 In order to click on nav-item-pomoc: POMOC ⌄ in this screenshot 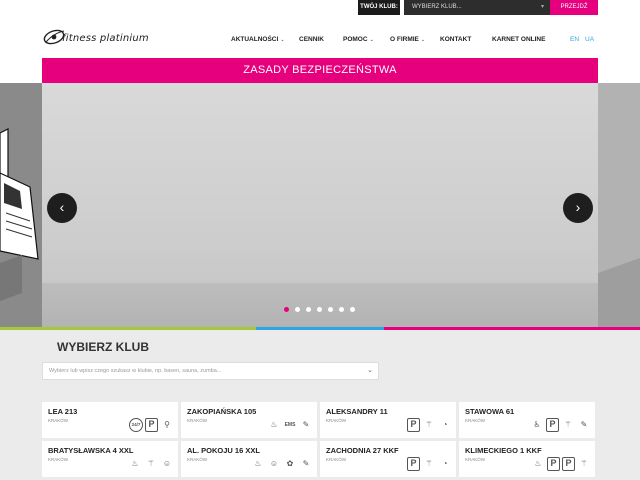, I will do `click(358, 41)`.